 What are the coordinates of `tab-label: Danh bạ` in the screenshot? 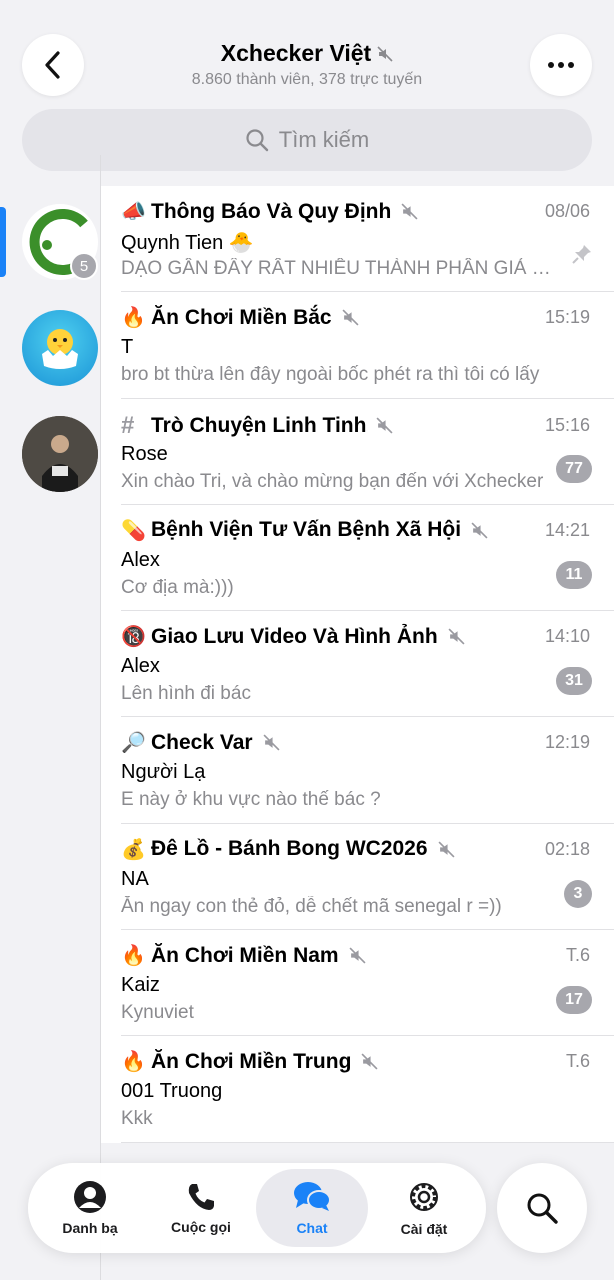 It's located at (90, 1228).